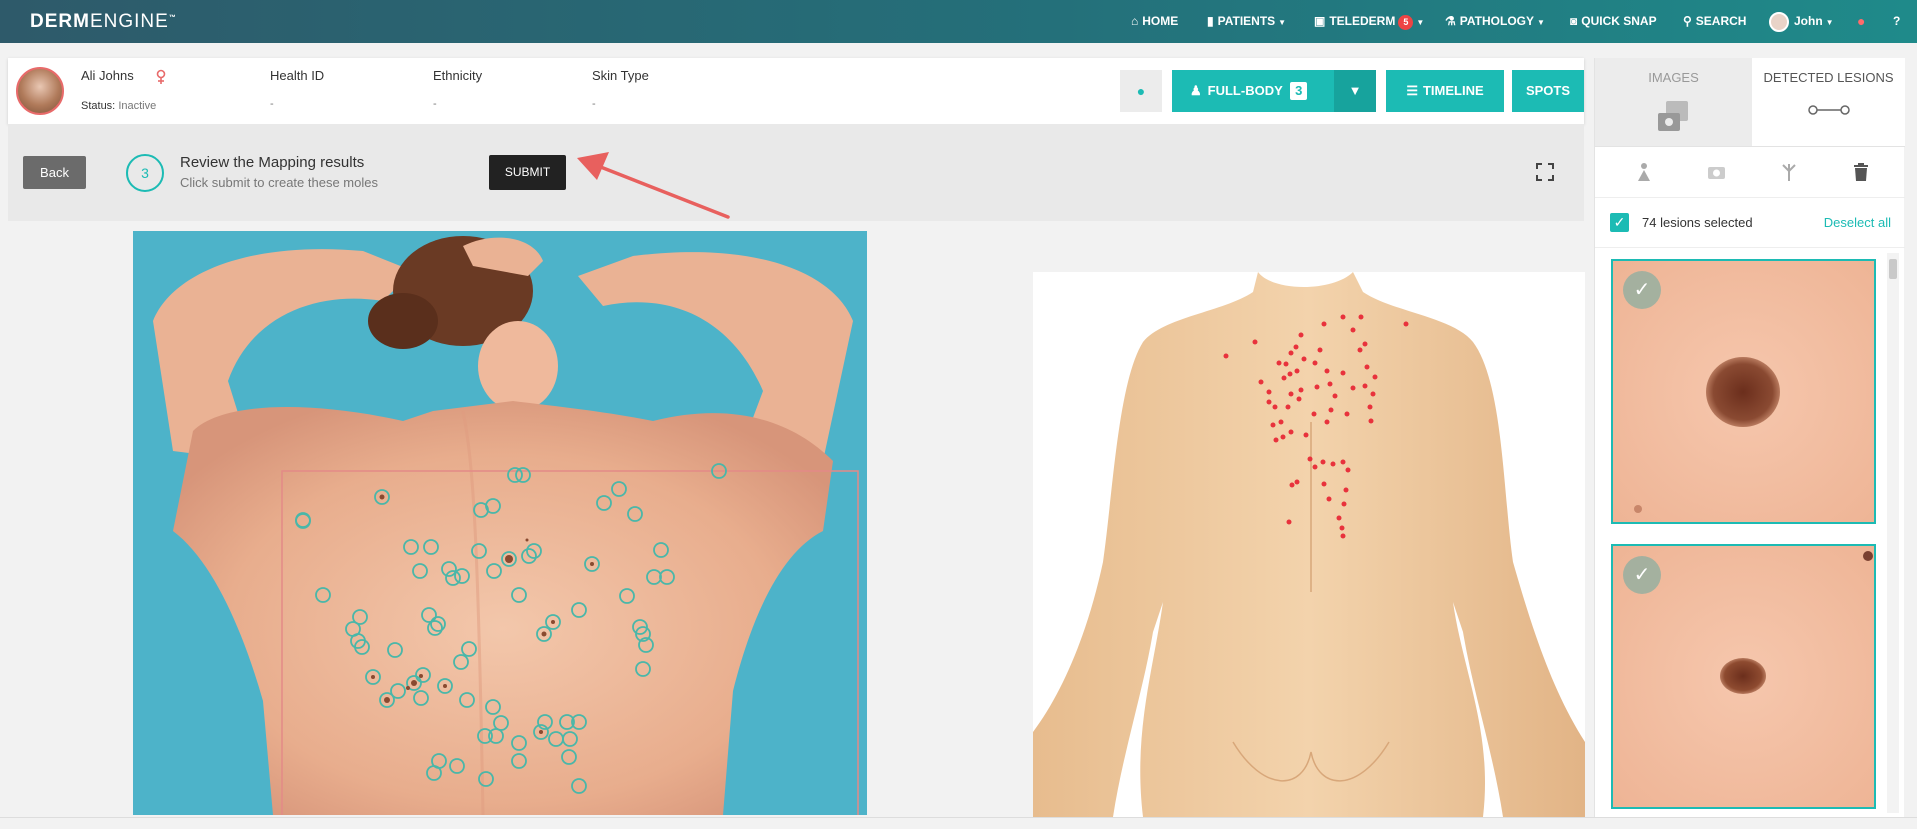 This screenshot has height=829, width=1917. What do you see at coordinates (1828, 102) in the screenshot?
I see `tab-detected-lesions: DETECTED LESIONS` at bounding box center [1828, 102].